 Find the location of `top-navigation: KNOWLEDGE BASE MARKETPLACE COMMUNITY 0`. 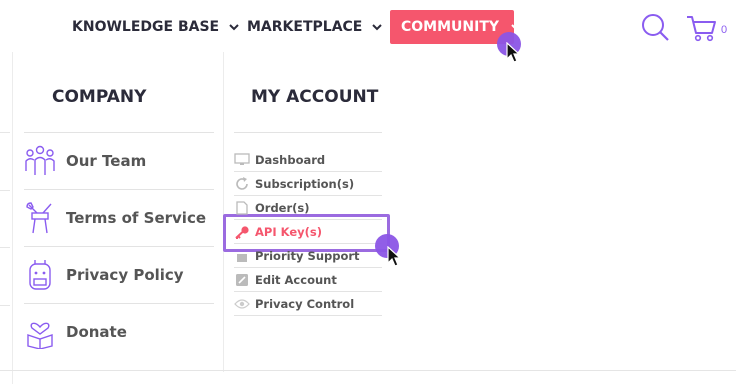

top-navigation: KNOWLEDGE BASE MARKETPLACE COMMUNITY 0 is located at coordinates (368, 26).